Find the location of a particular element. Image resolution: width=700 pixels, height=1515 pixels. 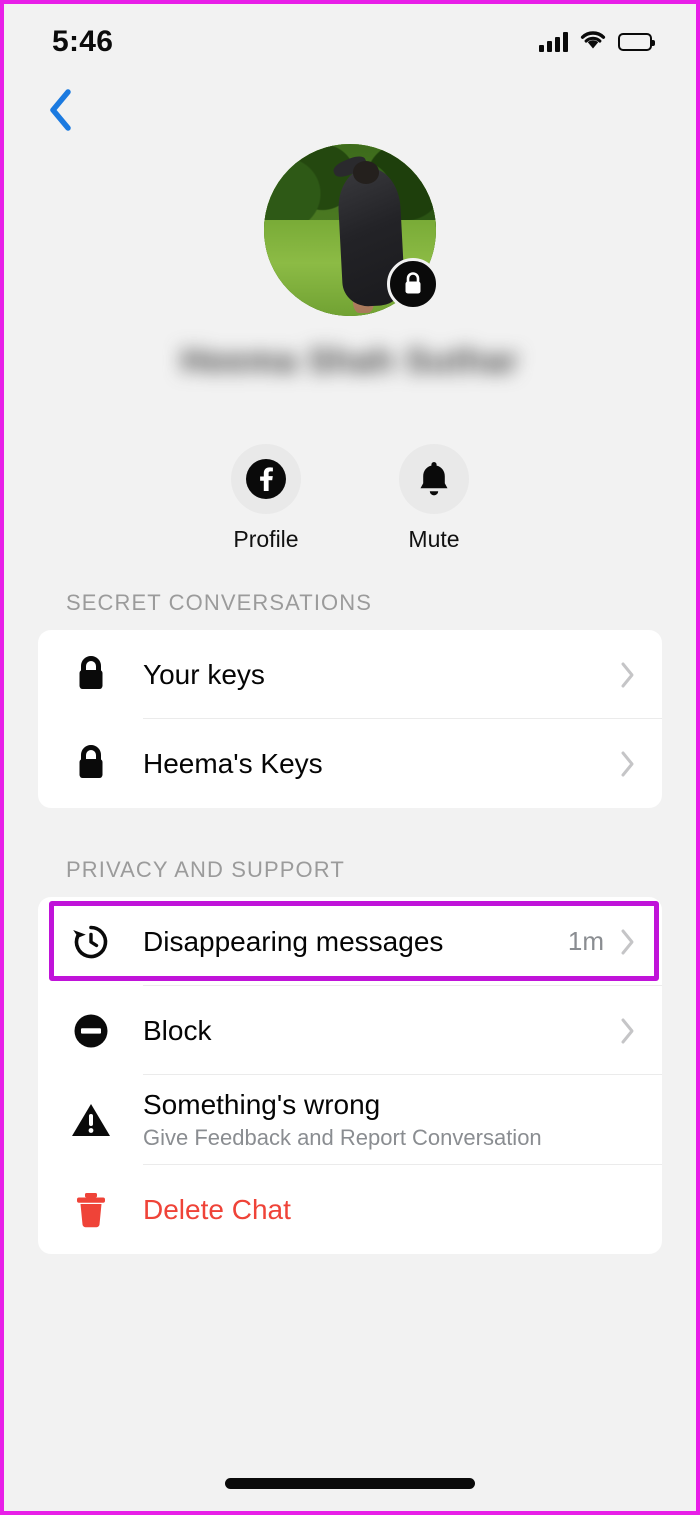

action-mute: Mute is located at coordinates (434, 498).